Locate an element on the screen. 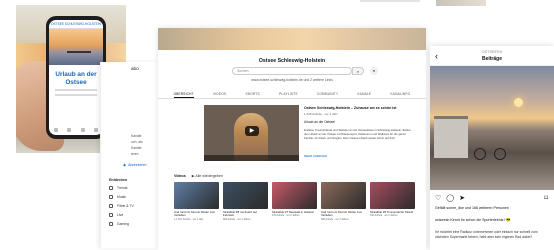  explore-heading: Entdecken is located at coordinates (118, 180).